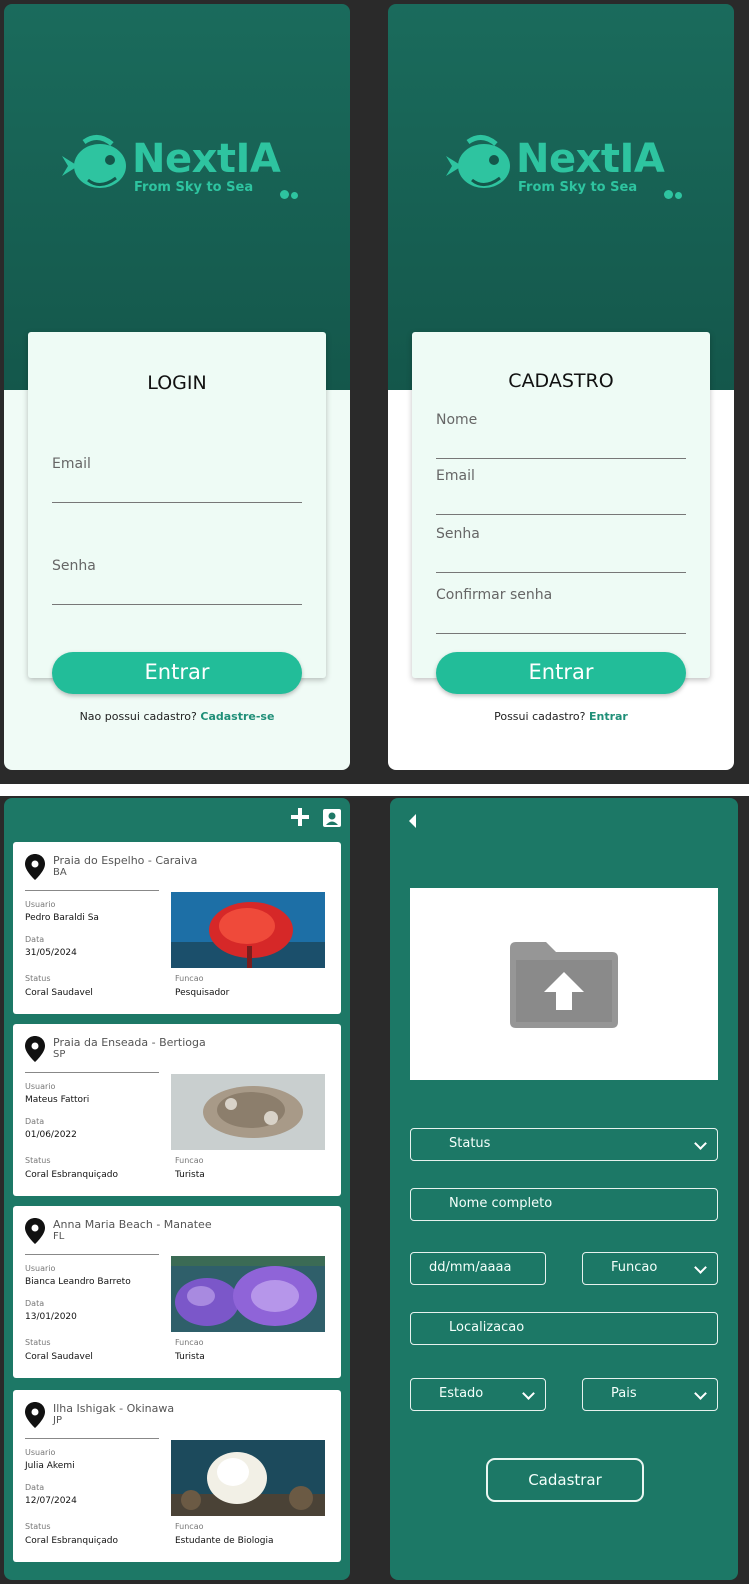  Describe the element at coordinates (650, 1394) in the screenshot. I see `country-select: Pais` at that location.